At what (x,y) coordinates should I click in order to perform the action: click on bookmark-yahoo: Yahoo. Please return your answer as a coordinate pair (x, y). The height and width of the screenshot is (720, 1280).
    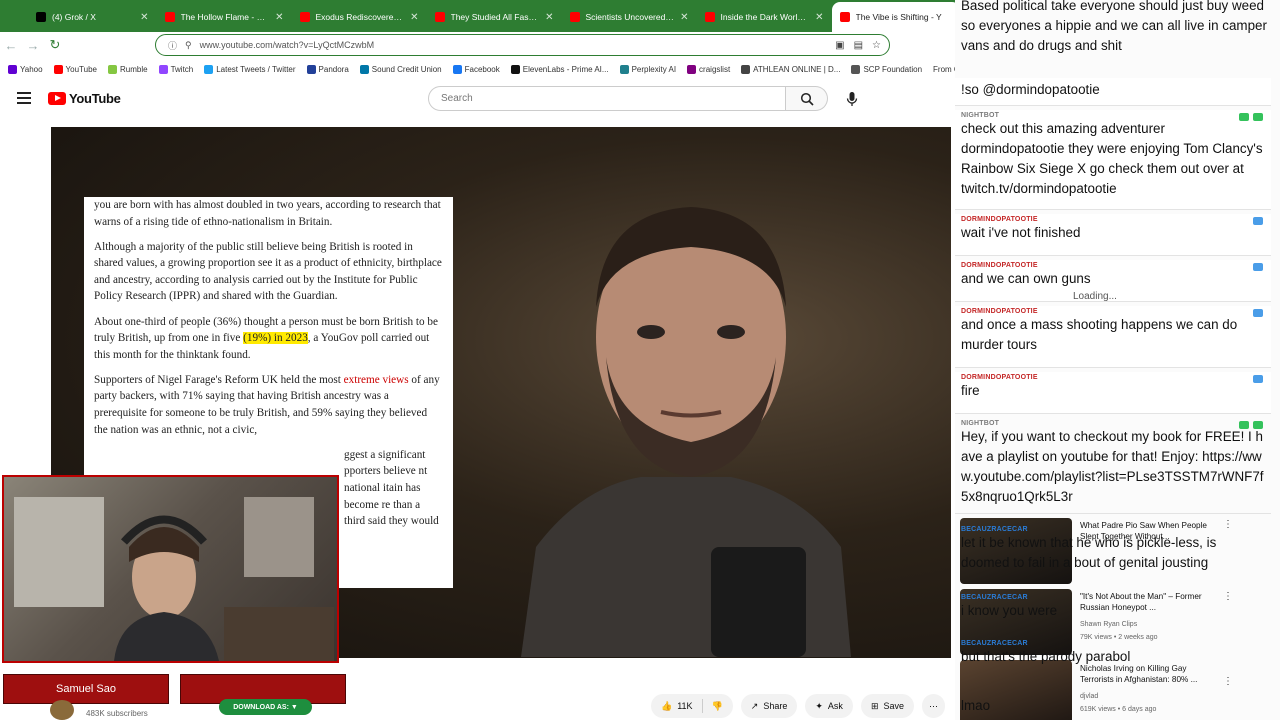
    Looking at the image, I should click on (25, 69).